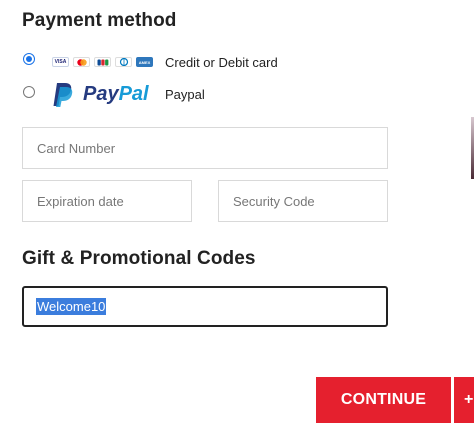 This screenshot has width=474, height=447. I want to click on expiration-date-input: Expiration date, so click(107, 201).